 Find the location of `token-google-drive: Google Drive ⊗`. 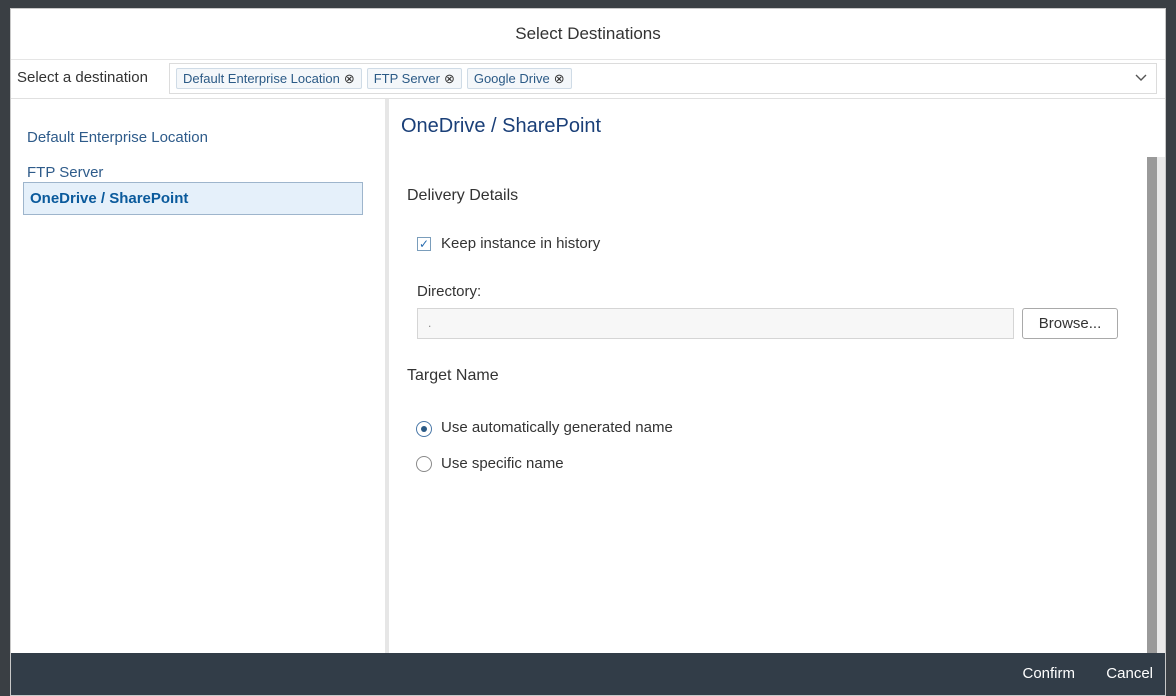

token-google-drive: Google Drive ⊗ is located at coordinates (519, 78).